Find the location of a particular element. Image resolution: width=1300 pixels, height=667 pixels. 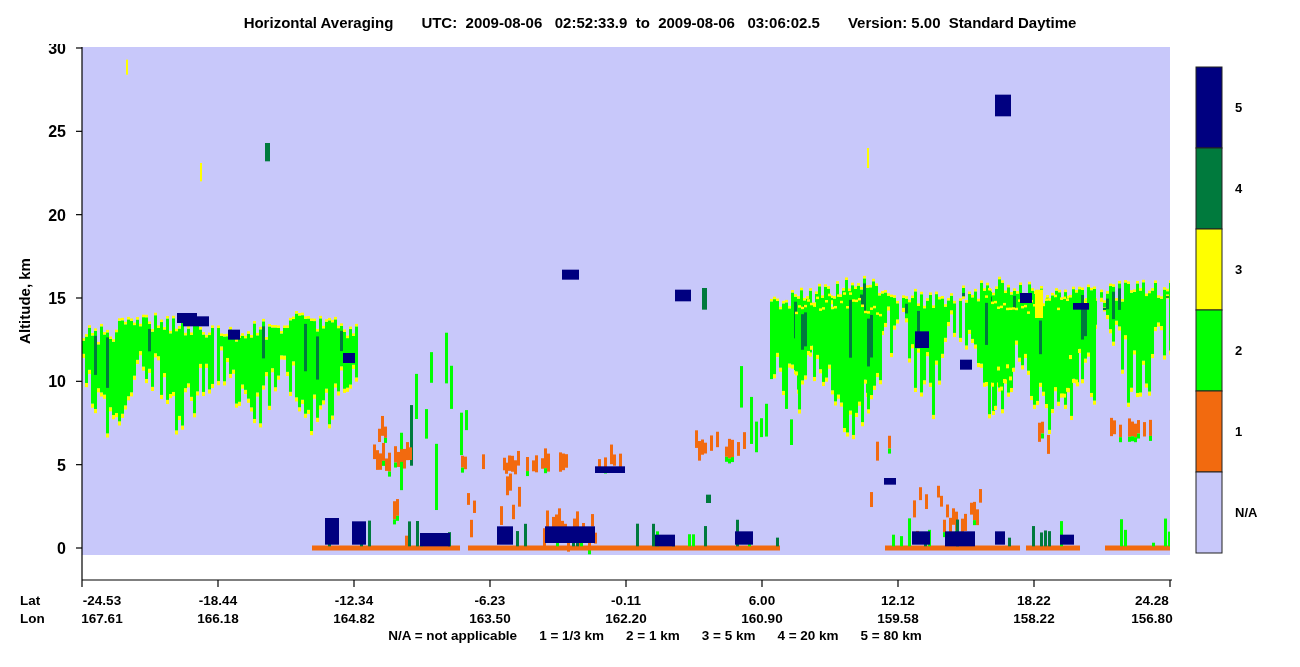

legend-text: 1 = 1/3 km is located at coordinates (572, 635).